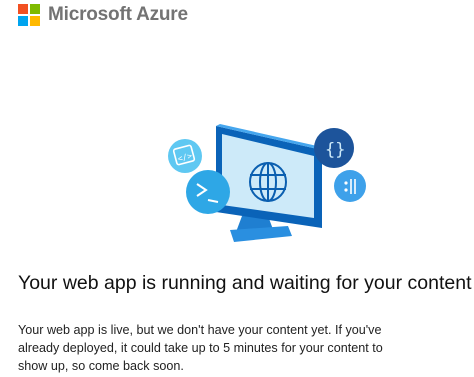 The width and height of the screenshot is (474, 377). I want to click on header: Microsoft Azure, so click(103, 15).